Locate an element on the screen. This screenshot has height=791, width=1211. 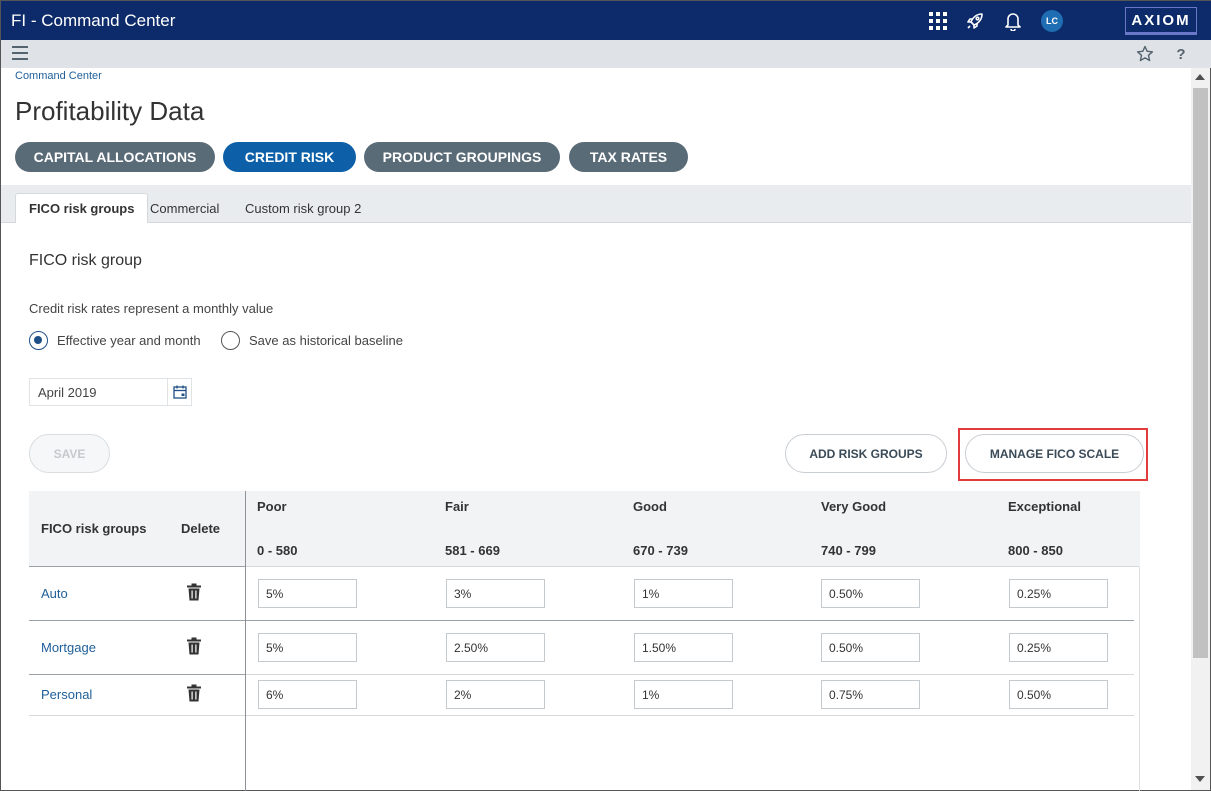
table-right-border is located at coordinates (1139, 679).